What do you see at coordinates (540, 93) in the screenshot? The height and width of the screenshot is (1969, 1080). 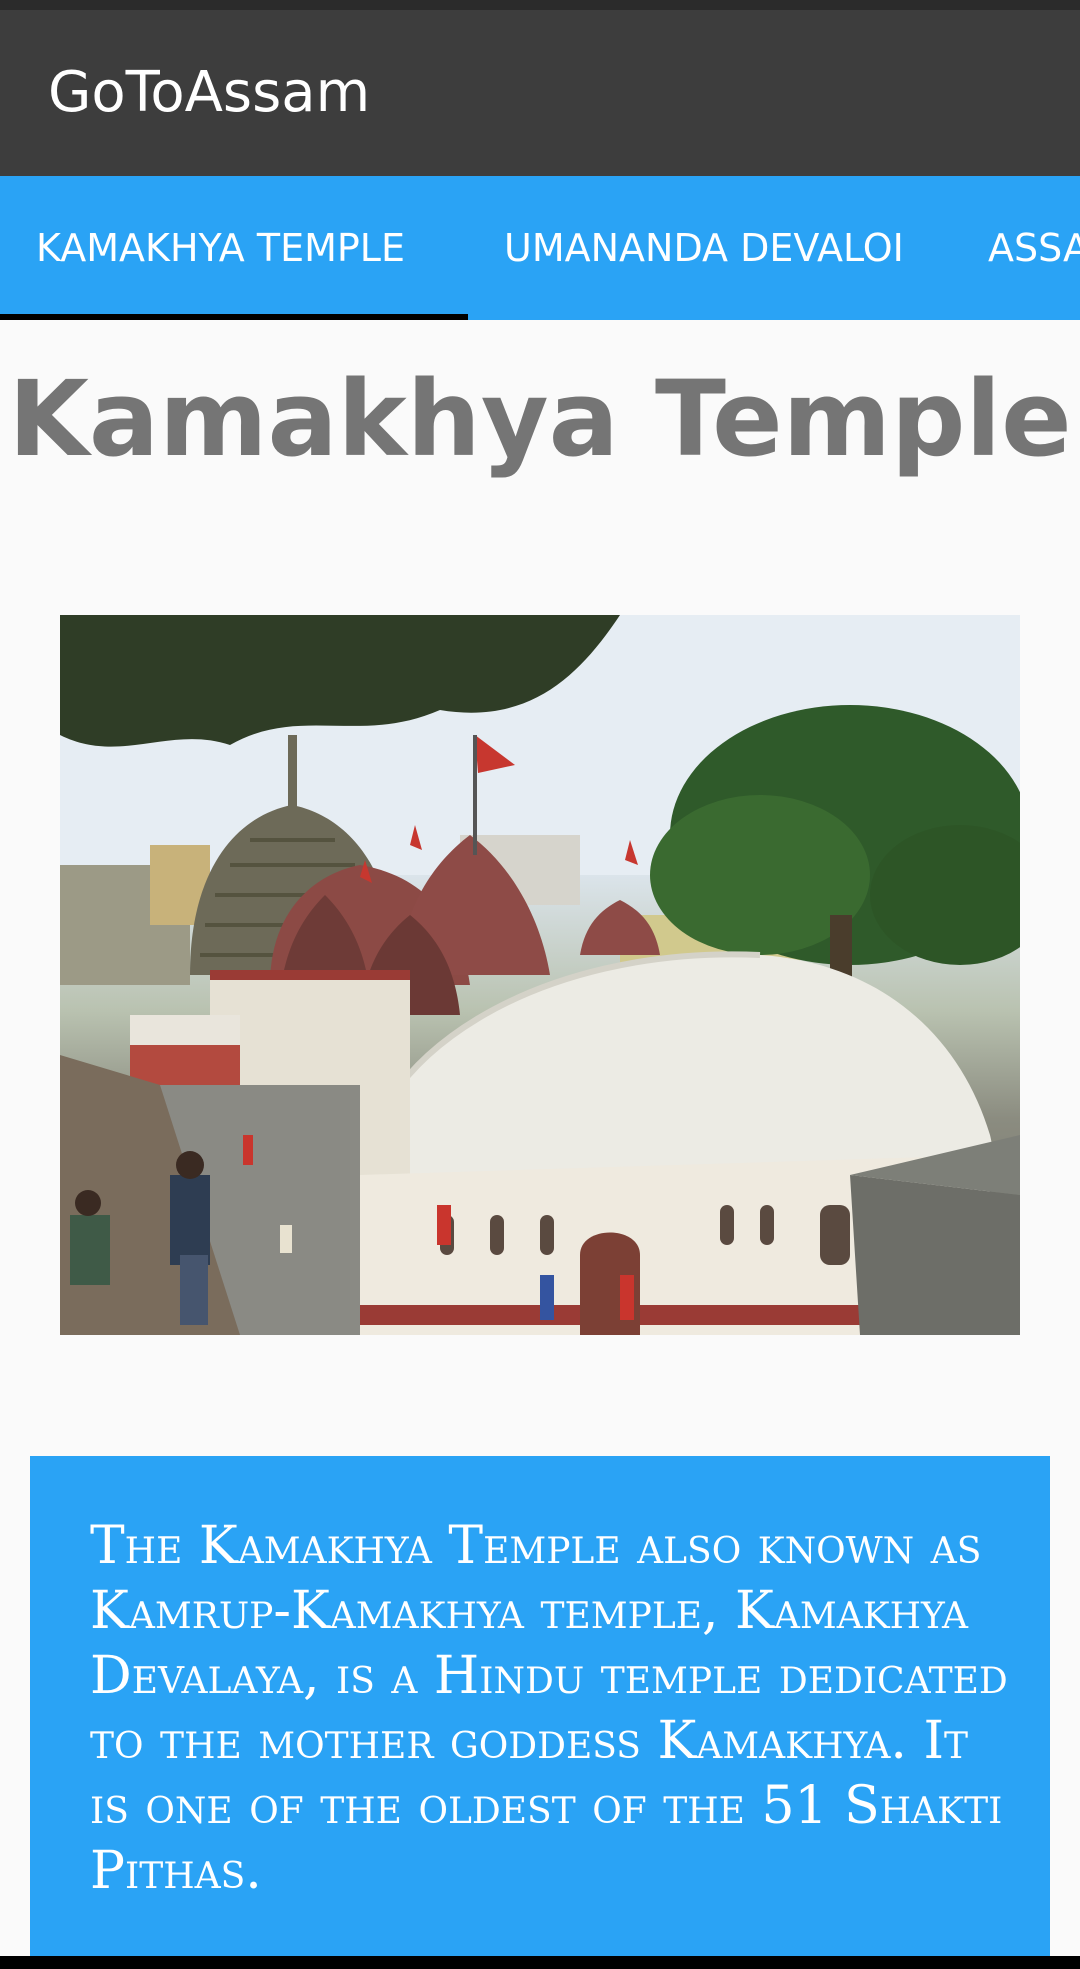 I see `app-bar: GoToAssam` at bounding box center [540, 93].